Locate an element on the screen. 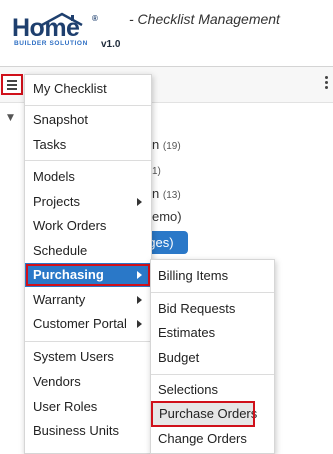  submenu-item-purchase-orders: Purchase Orders is located at coordinates (204, 414).